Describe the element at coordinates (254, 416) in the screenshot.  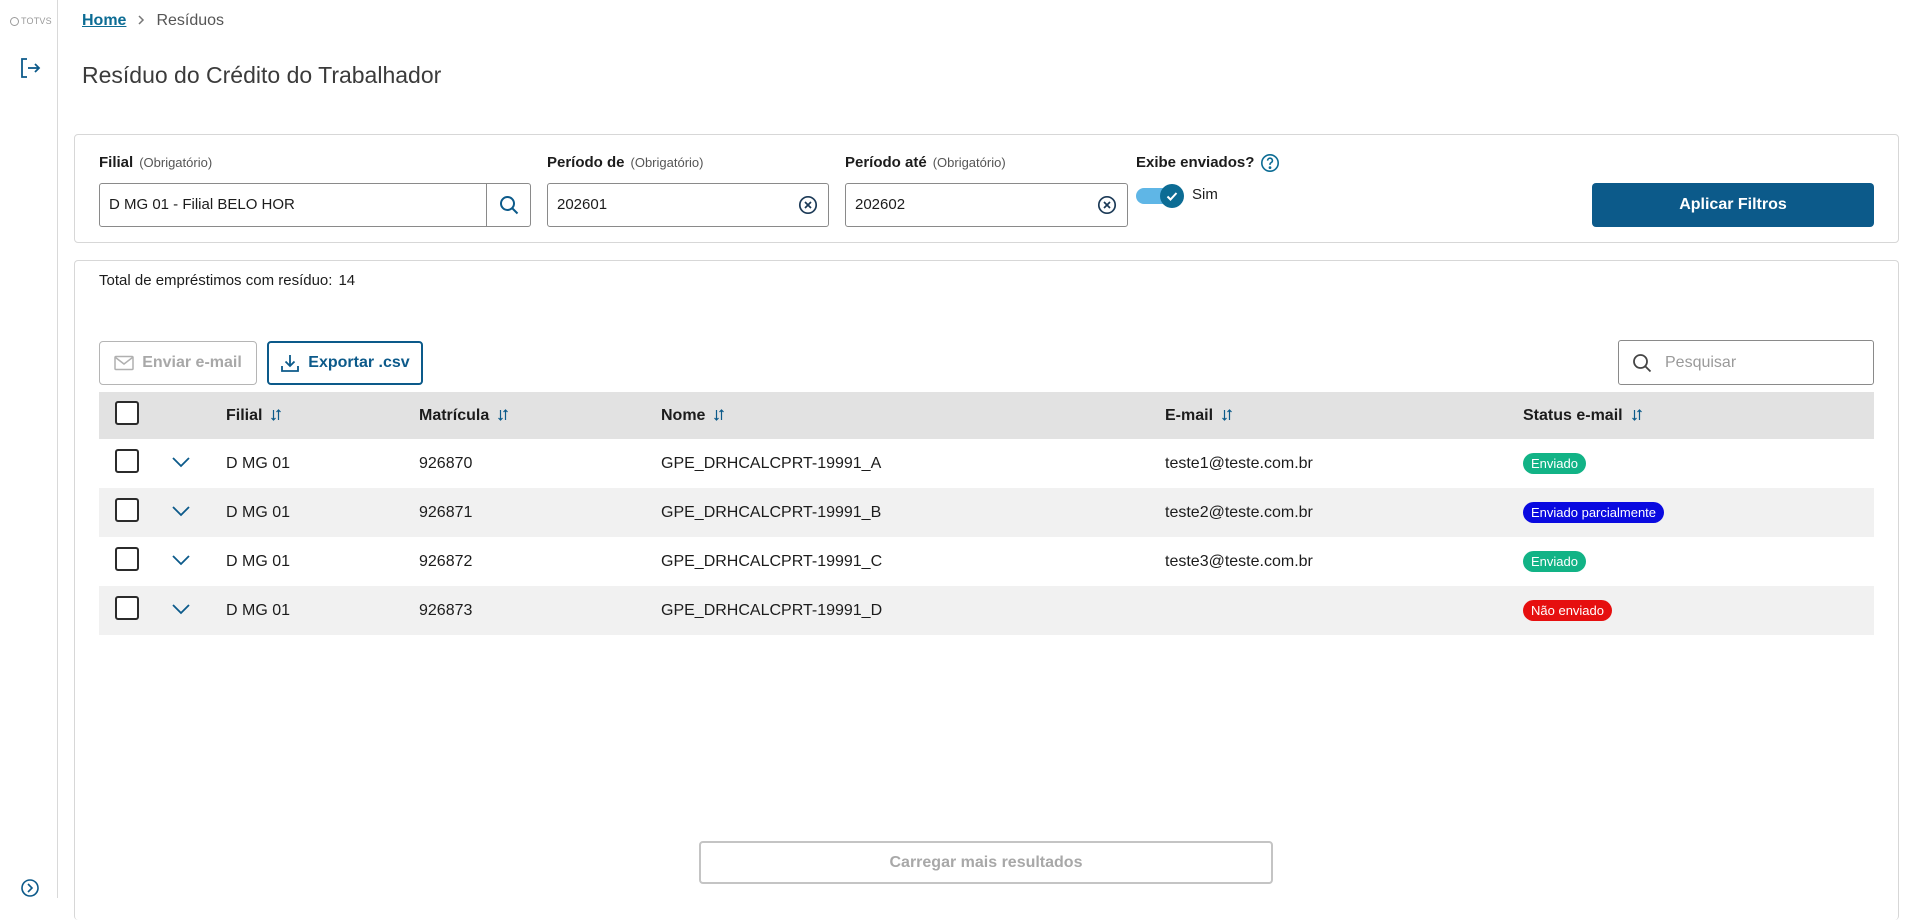
I see `col-filial: Filial` at that location.